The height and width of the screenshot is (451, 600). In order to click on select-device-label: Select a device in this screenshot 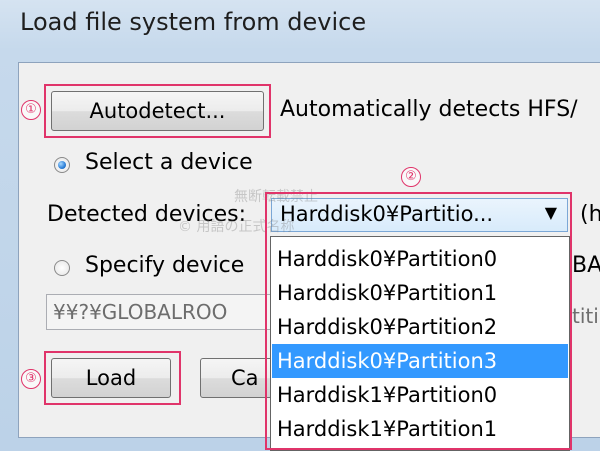, I will do `click(169, 162)`.